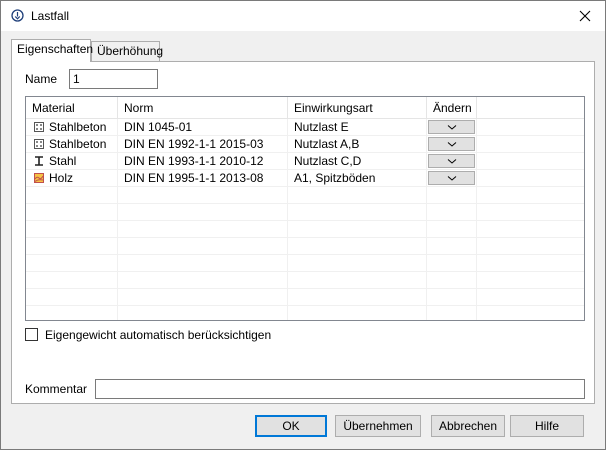 This screenshot has width=606, height=450. Describe the element at coordinates (31, 334) in the screenshot. I see `eigengewicht-checkbox` at that location.